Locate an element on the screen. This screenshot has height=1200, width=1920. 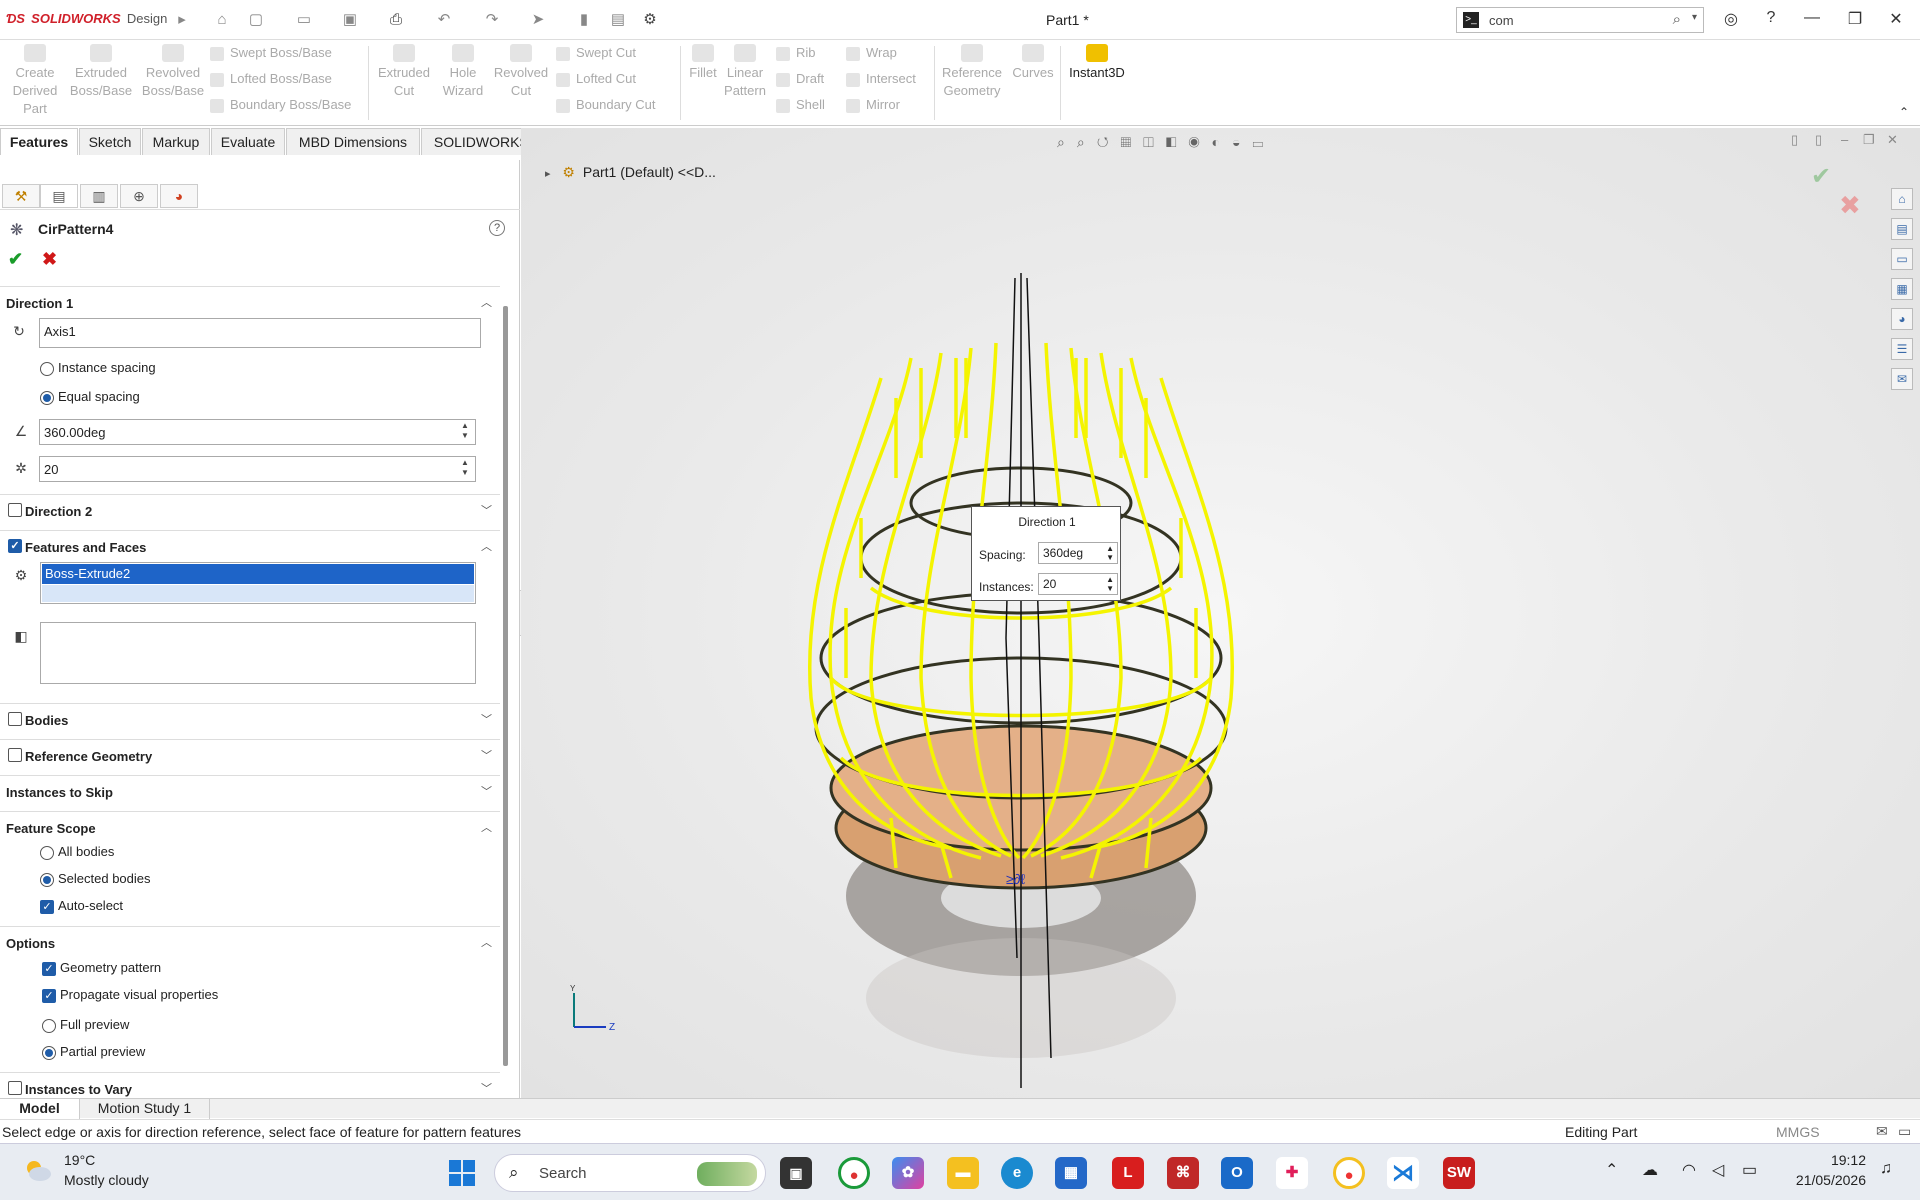
instances-to-vary-checkbox is located at coordinates (15, 1088).